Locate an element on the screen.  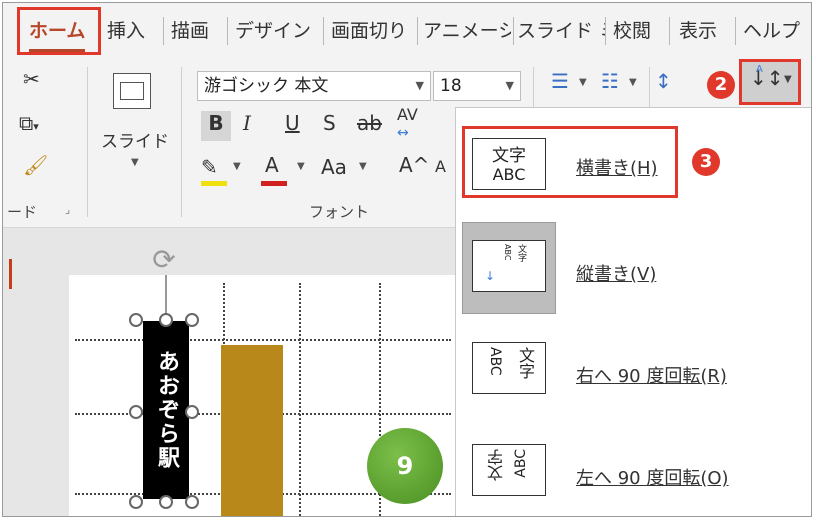
tab-draw: 描画 is located at coordinates (190, 31).